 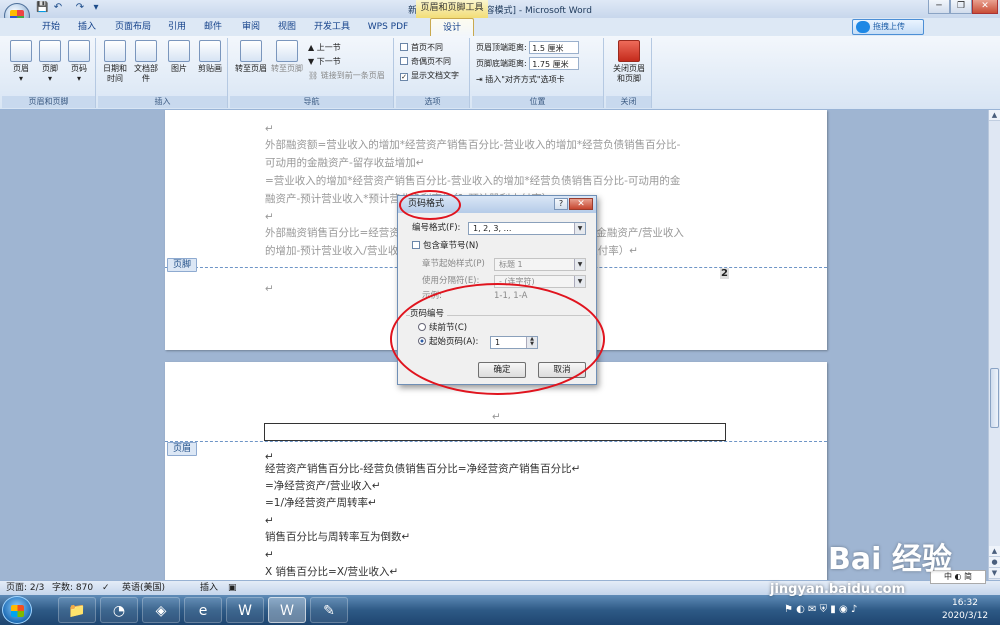 What do you see at coordinates (245, 610) in the screenshot?
I see `wps-taskbar-icon: W` at bounding box center [245, 610].